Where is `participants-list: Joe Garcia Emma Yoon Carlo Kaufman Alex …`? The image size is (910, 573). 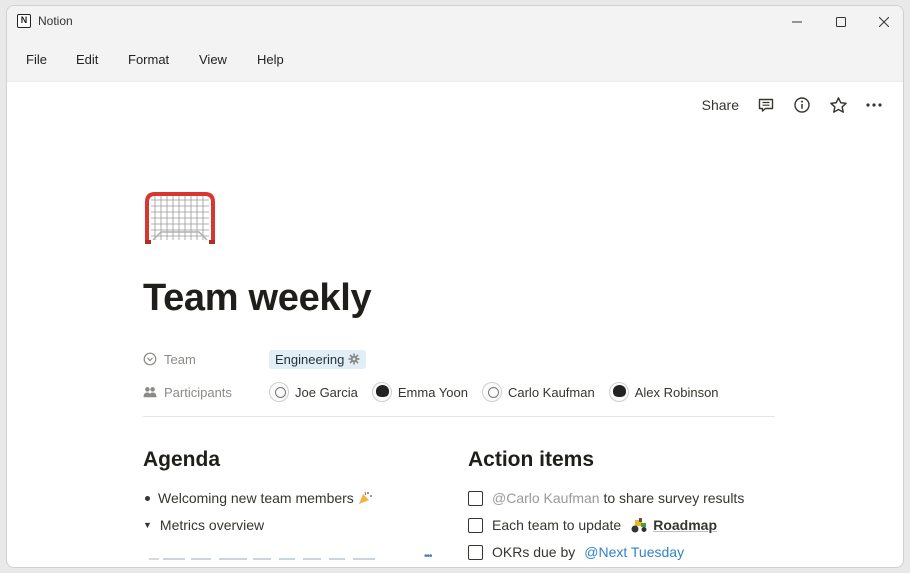 participants-list: Joe Garcia Emma Yoon Carlo Kaufman Alex … is located at coordinates (494, 392).